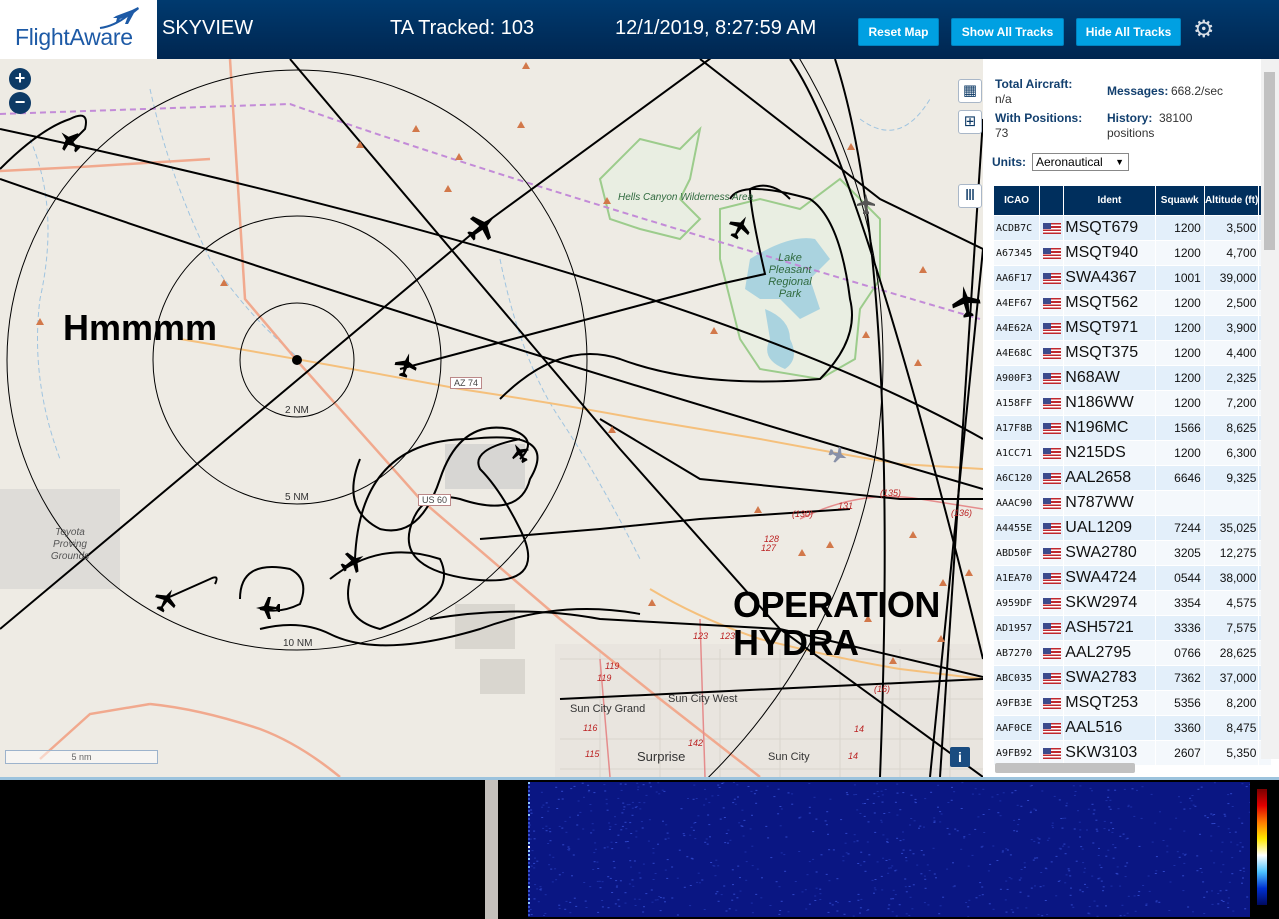 The image size is (1279, 919). I want to click on table-row: ACDB7CMSQT67912003,500▼, so click(1132, 228).